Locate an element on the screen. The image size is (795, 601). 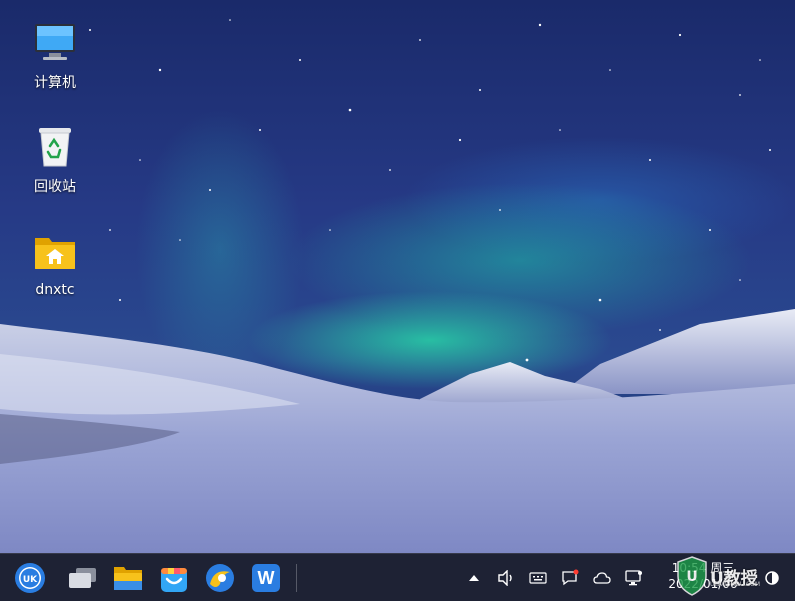
uk-start-icon: UK is located at coordinates (30, 578).